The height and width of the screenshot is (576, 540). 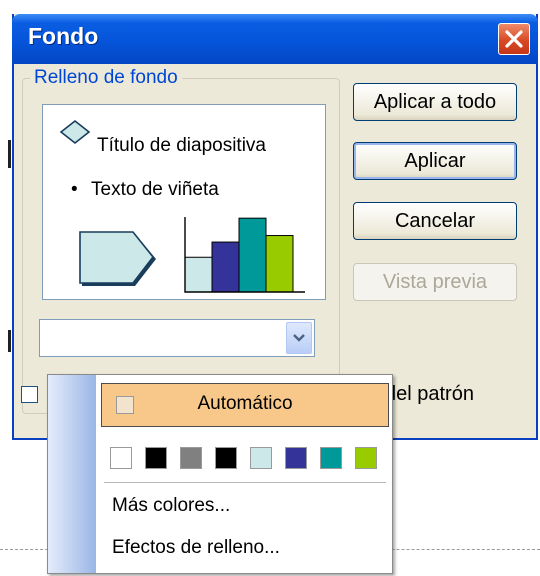 I want to click on title-bar: Fondo, so click(x=275, y=39).